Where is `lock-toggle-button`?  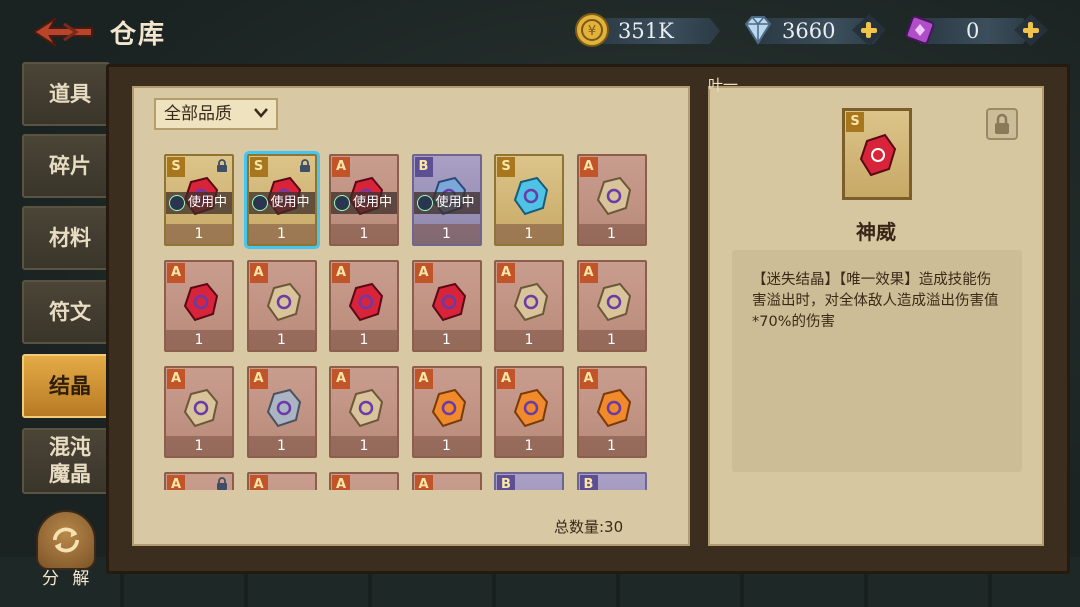
lock-toggle-button is located at coordinates (1002, 124).